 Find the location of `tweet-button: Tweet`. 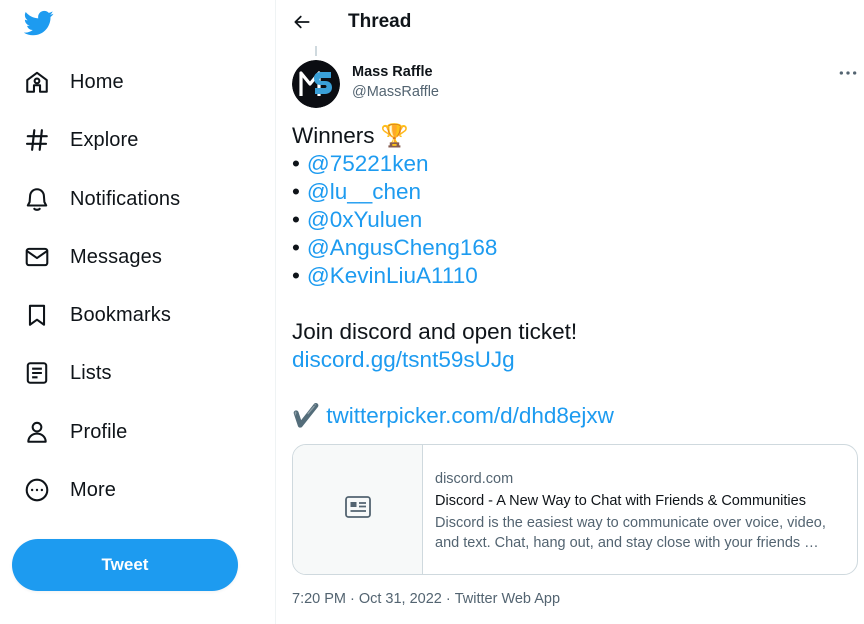

tweet-button: Tweet is located at coordinates (125, 565).